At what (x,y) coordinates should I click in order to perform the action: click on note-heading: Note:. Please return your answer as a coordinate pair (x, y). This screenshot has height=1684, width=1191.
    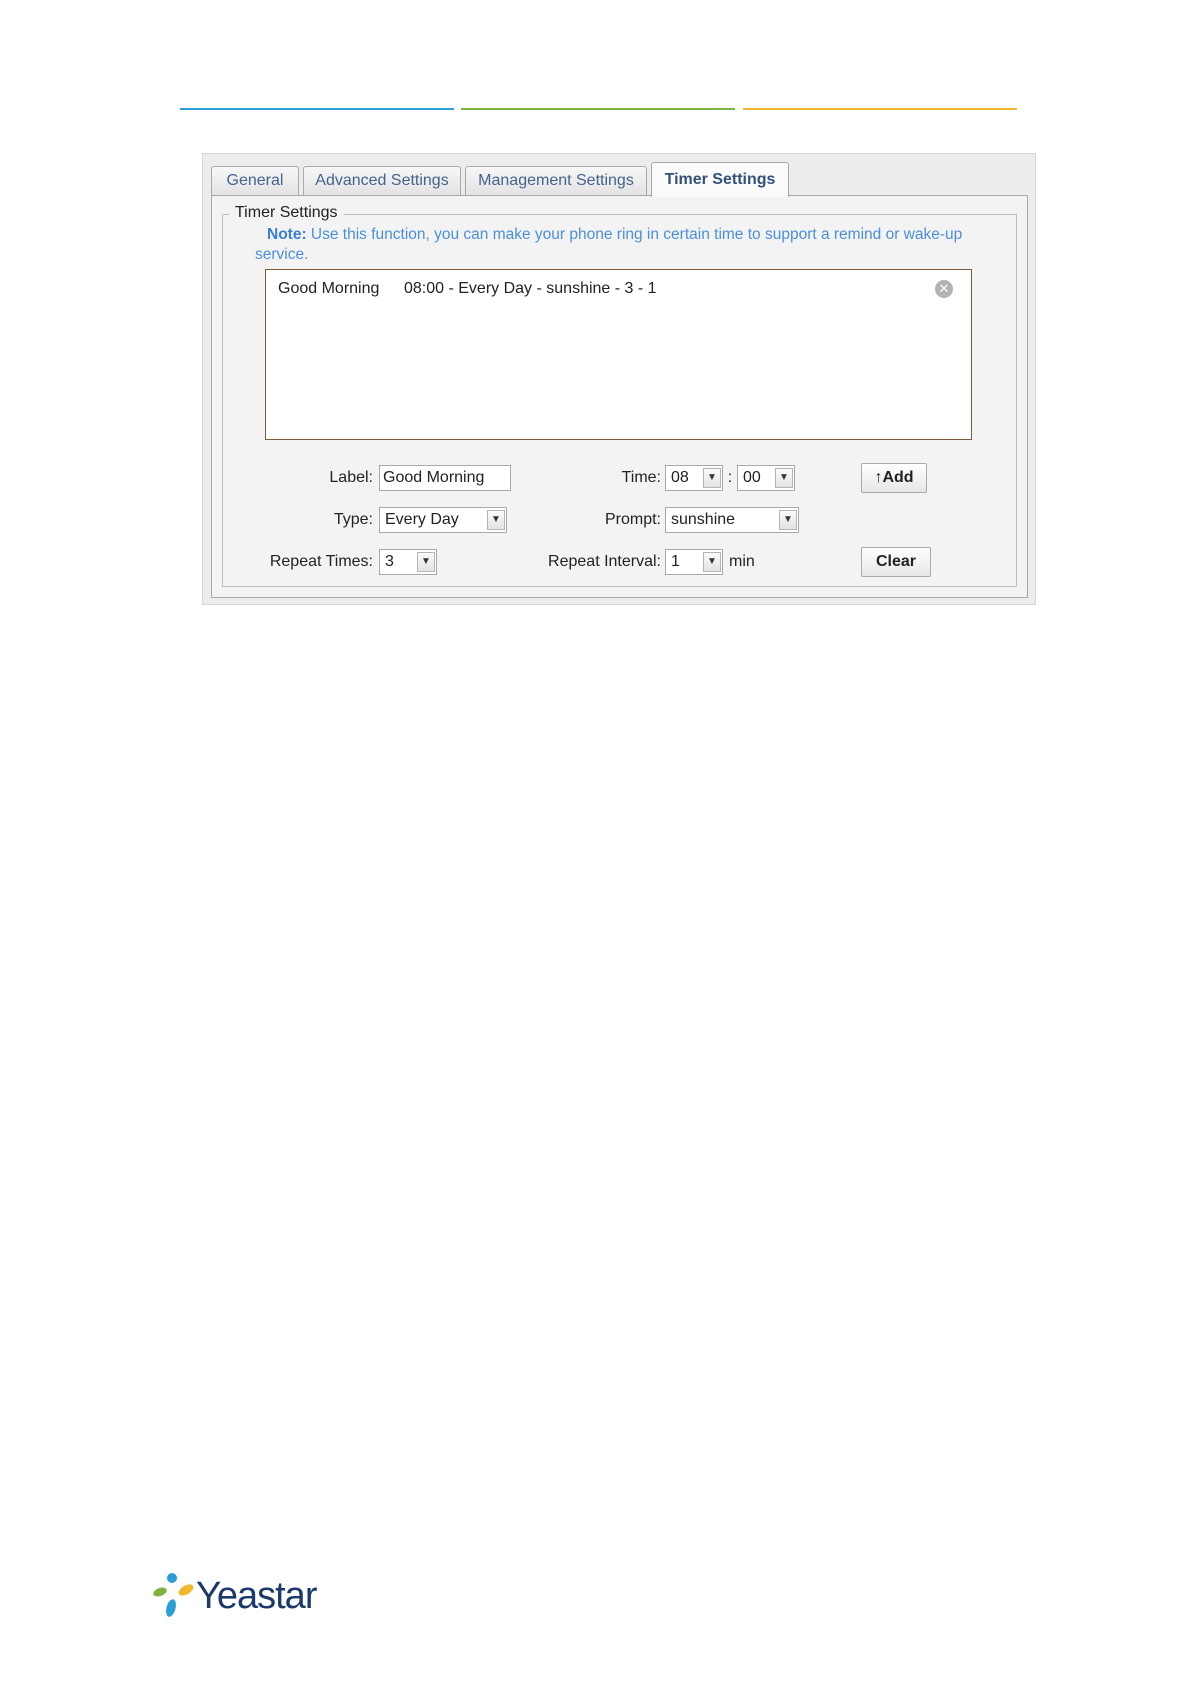
    Looking at the image, I should click on (287, 234).